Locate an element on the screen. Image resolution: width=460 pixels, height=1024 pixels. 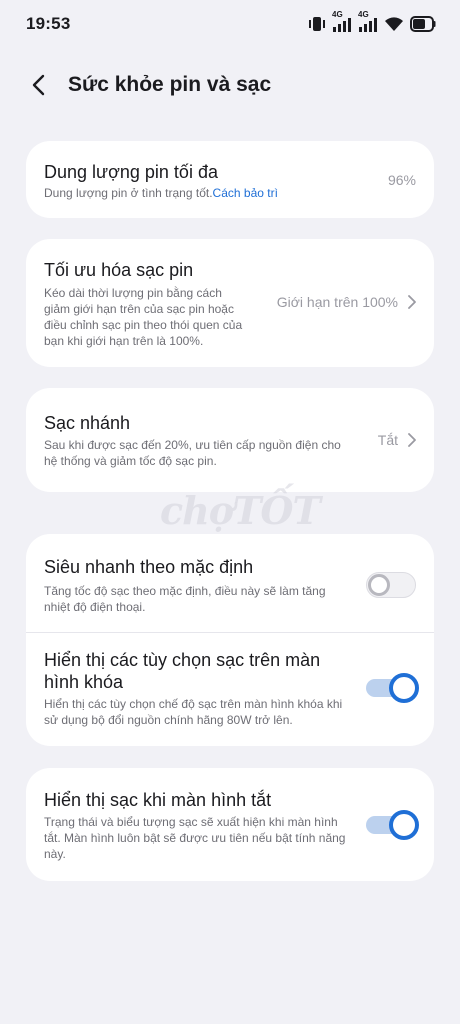
lockscreen-options-toggle is located at coordinates (392, 688).